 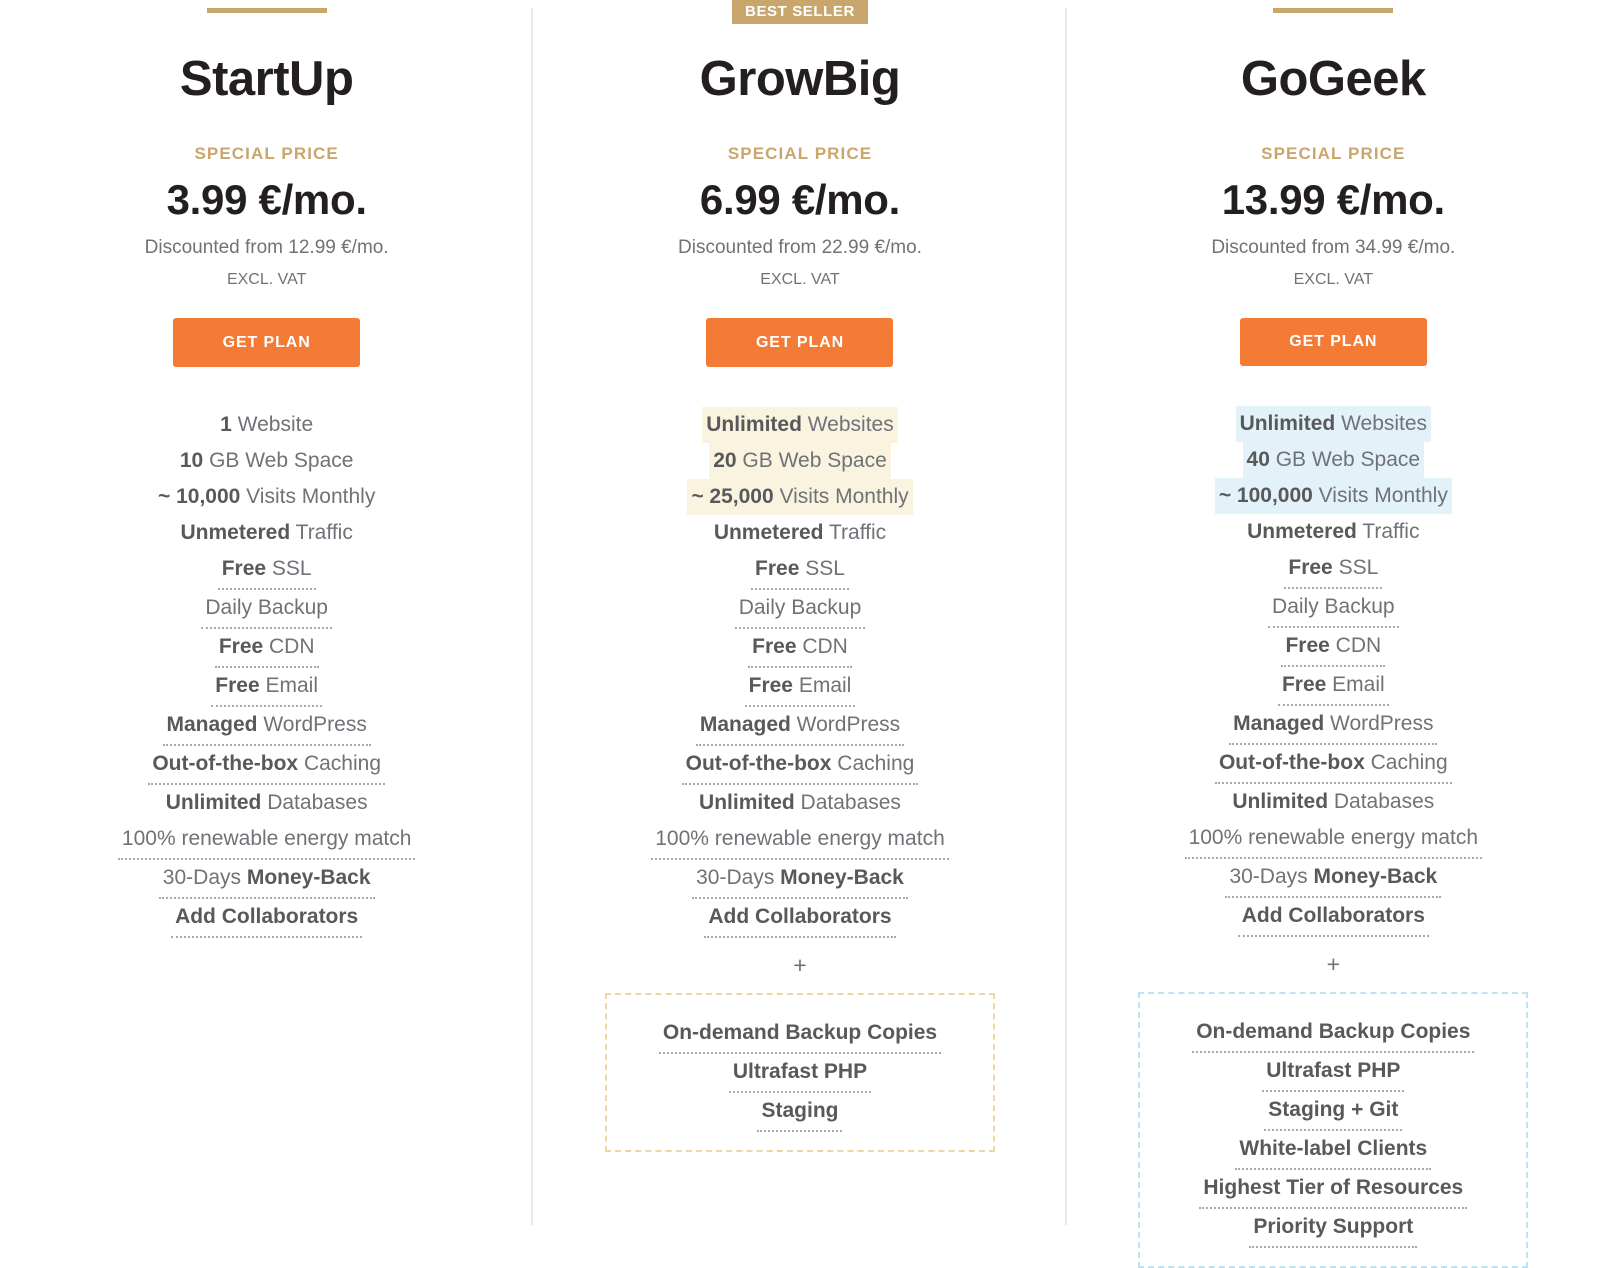 I want to click on feature-label: Free CDN, so click(x=1333, y=647).